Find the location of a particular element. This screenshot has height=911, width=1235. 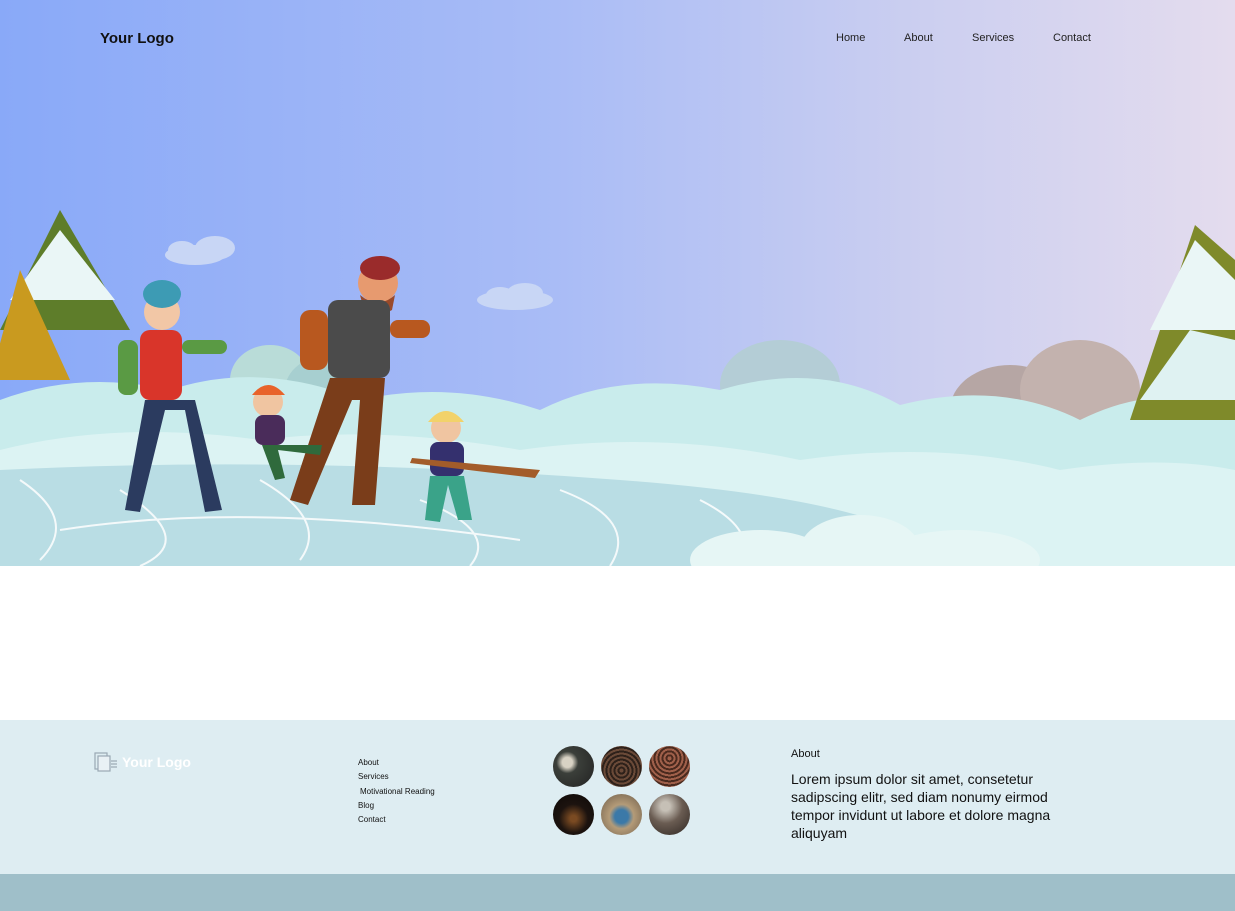

nav-home: Home is located at coordinates (870, 38).